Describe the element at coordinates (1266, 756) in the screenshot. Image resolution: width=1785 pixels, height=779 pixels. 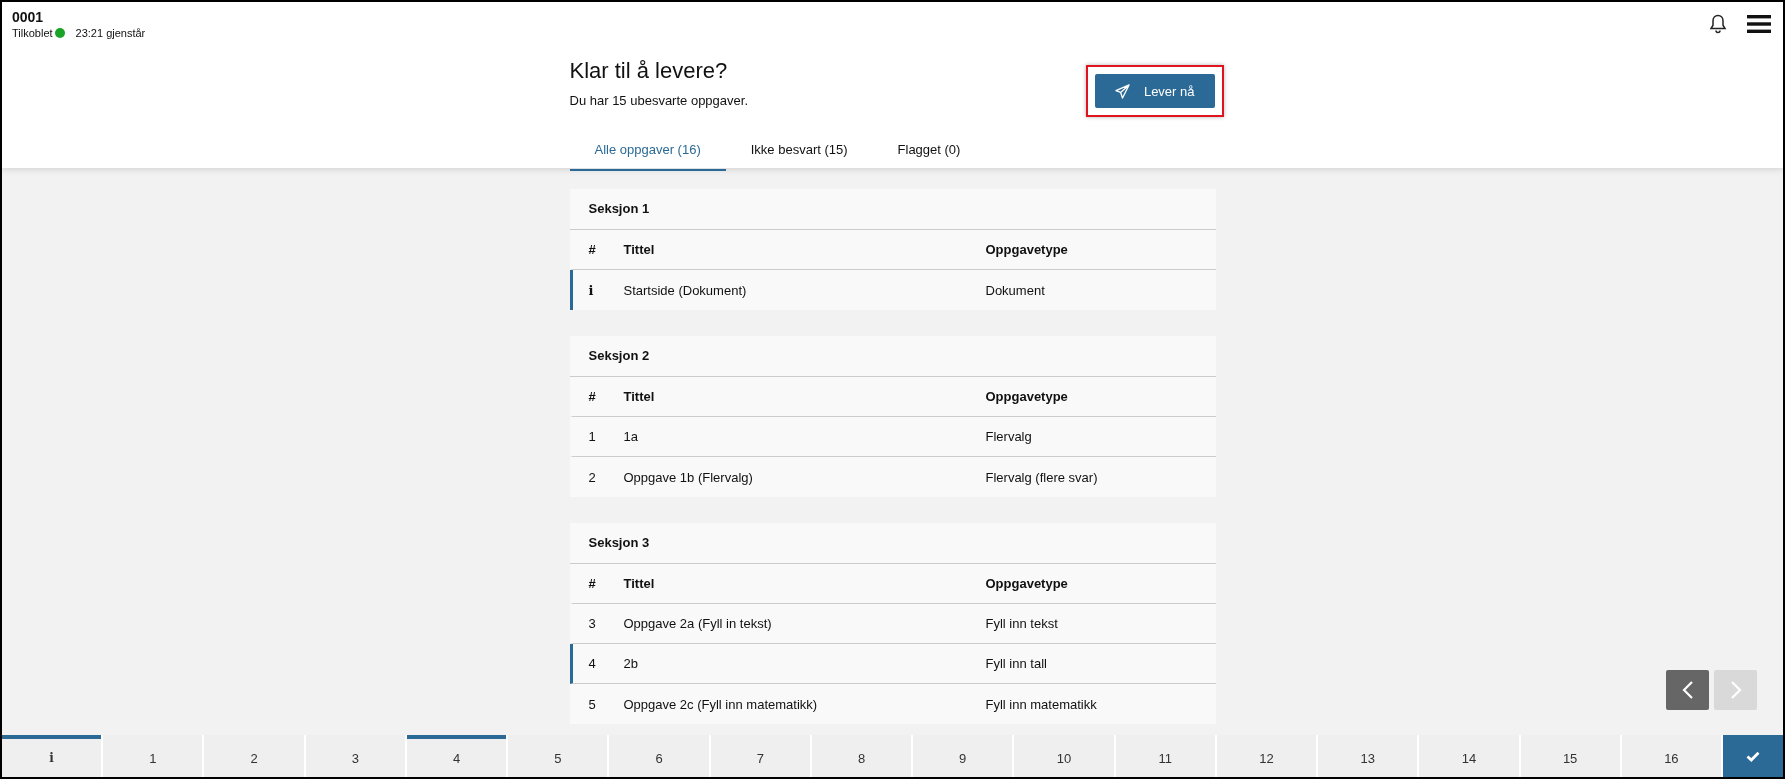
I see `task-tile: 12` at that location.